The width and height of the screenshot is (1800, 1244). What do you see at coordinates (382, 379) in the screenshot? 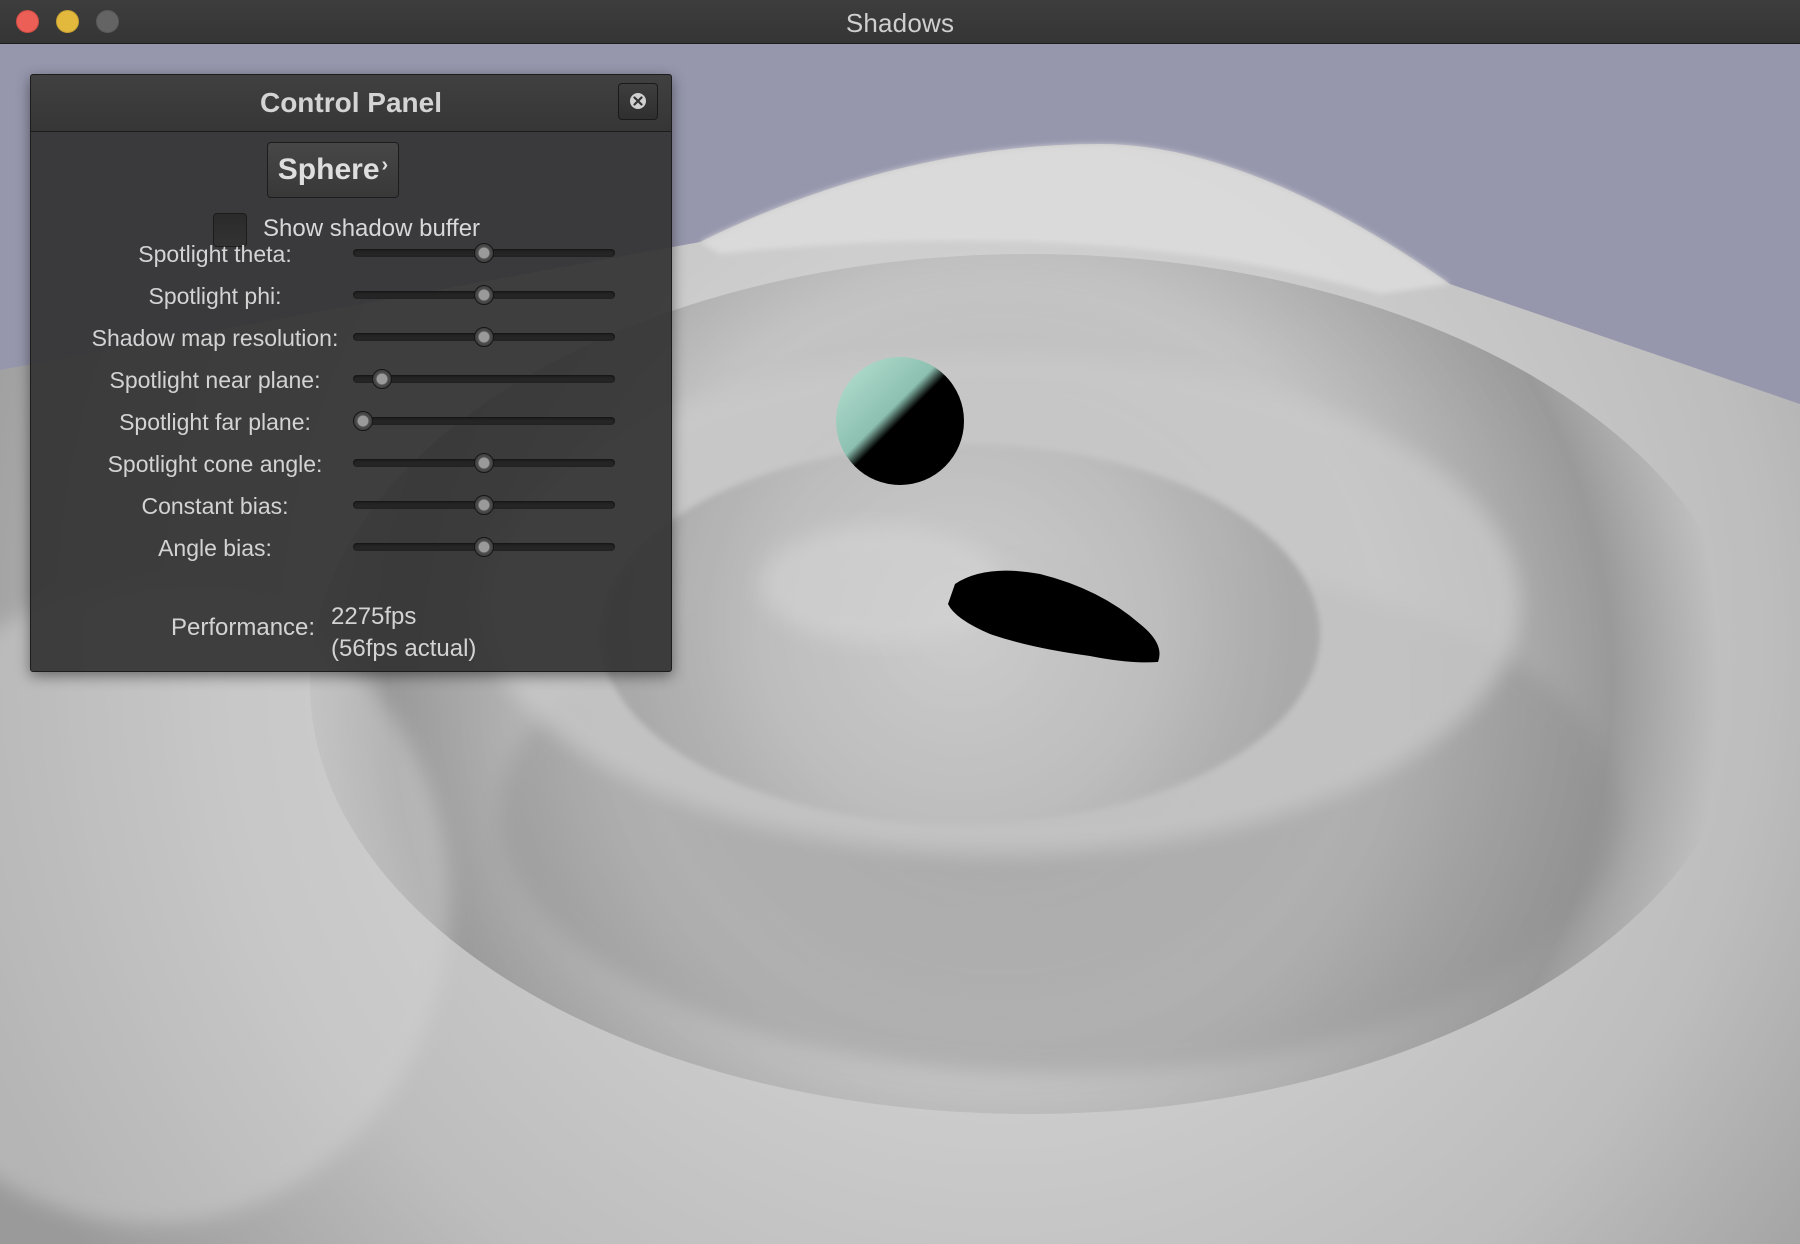
I see `spotlight-near-plane-slider-handle` at bounding box center [382, 379].